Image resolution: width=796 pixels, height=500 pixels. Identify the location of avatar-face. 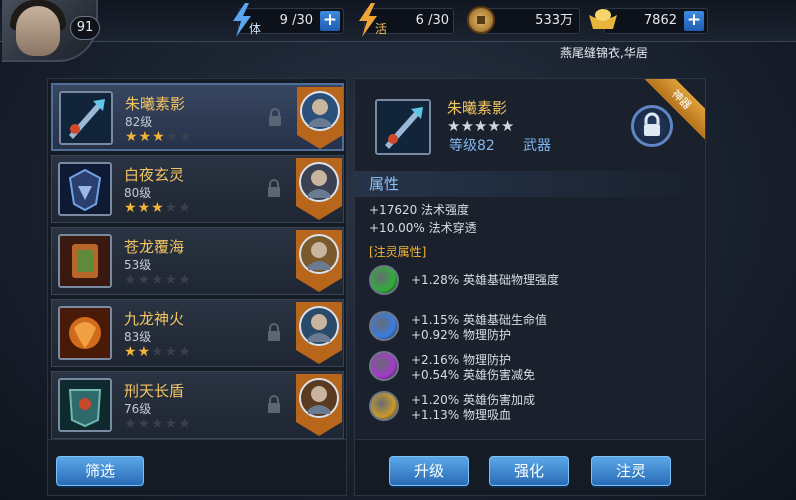
(38, 31).